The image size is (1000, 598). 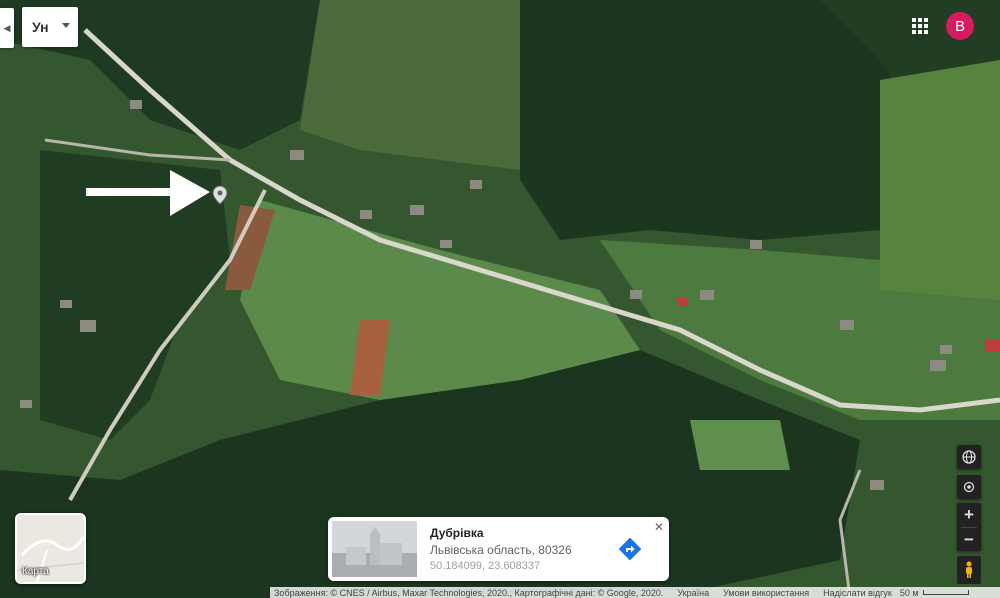 I want to click on search-dropdown-label: Ун, so click(x=40, y=27).